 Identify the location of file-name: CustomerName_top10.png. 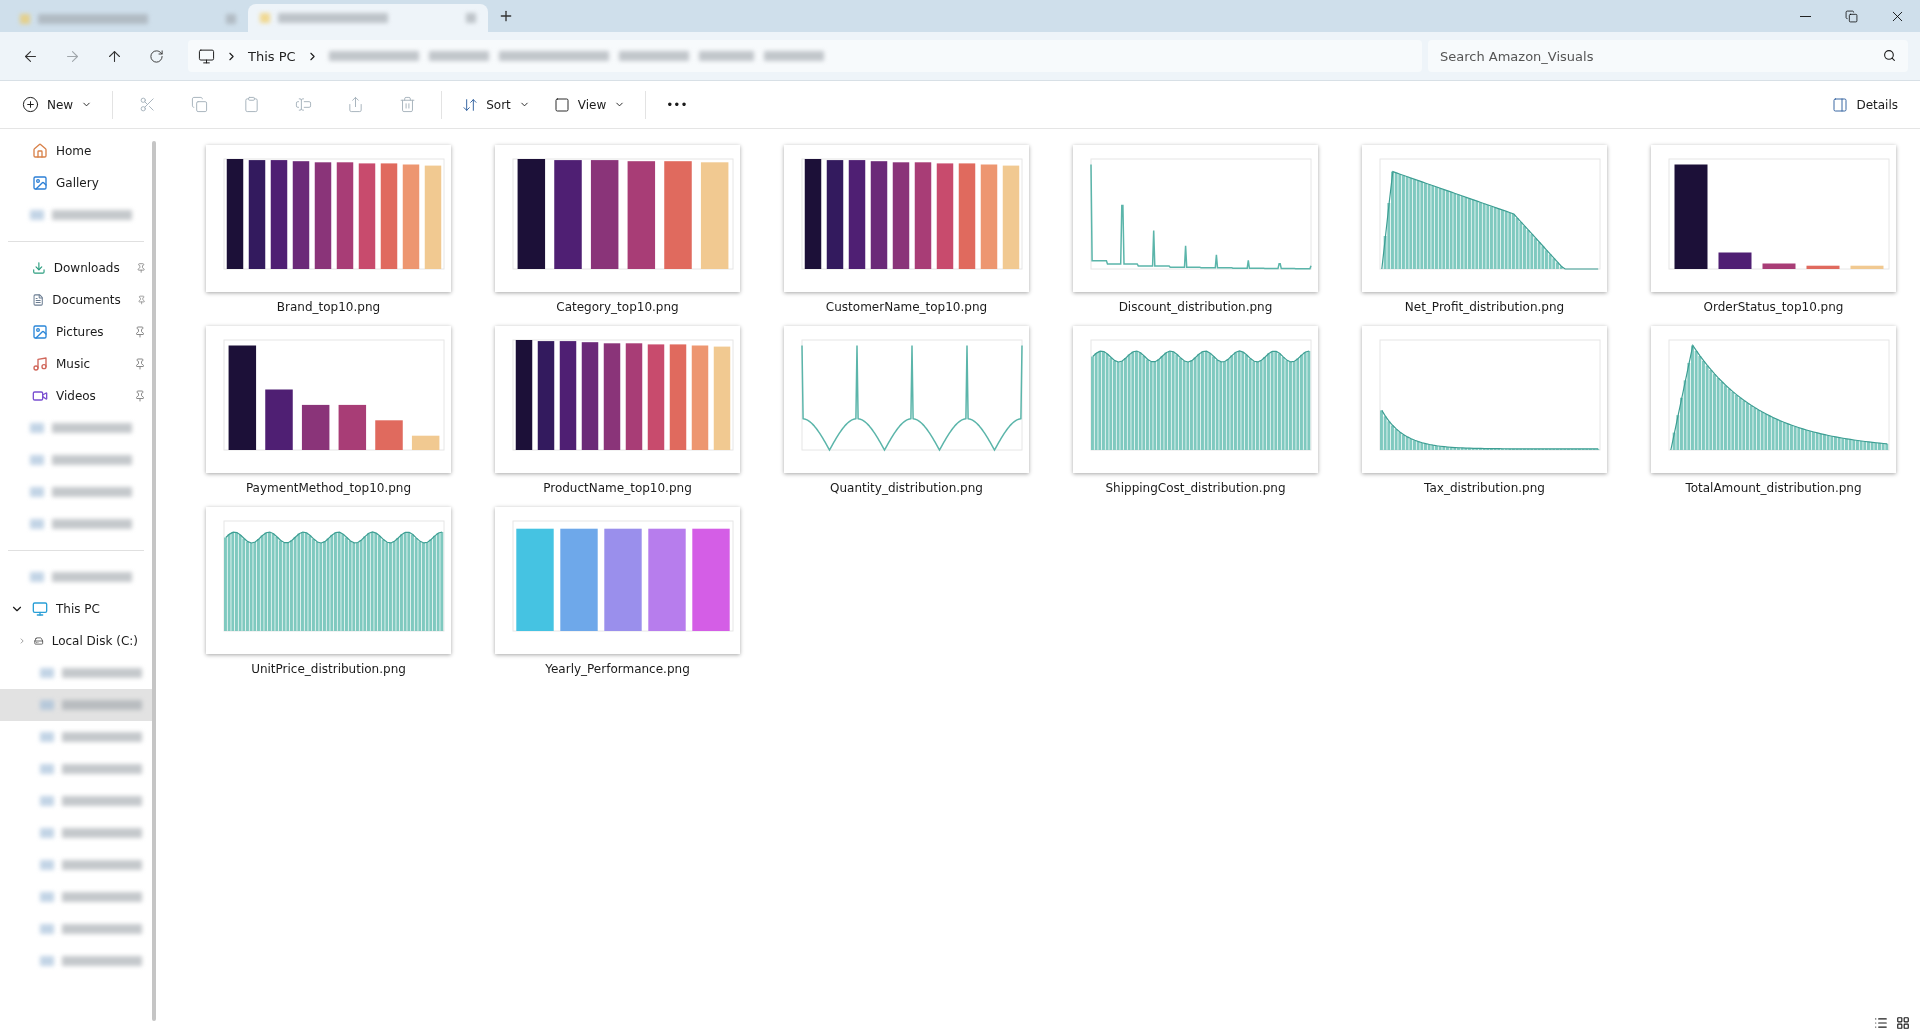
(906, 307).